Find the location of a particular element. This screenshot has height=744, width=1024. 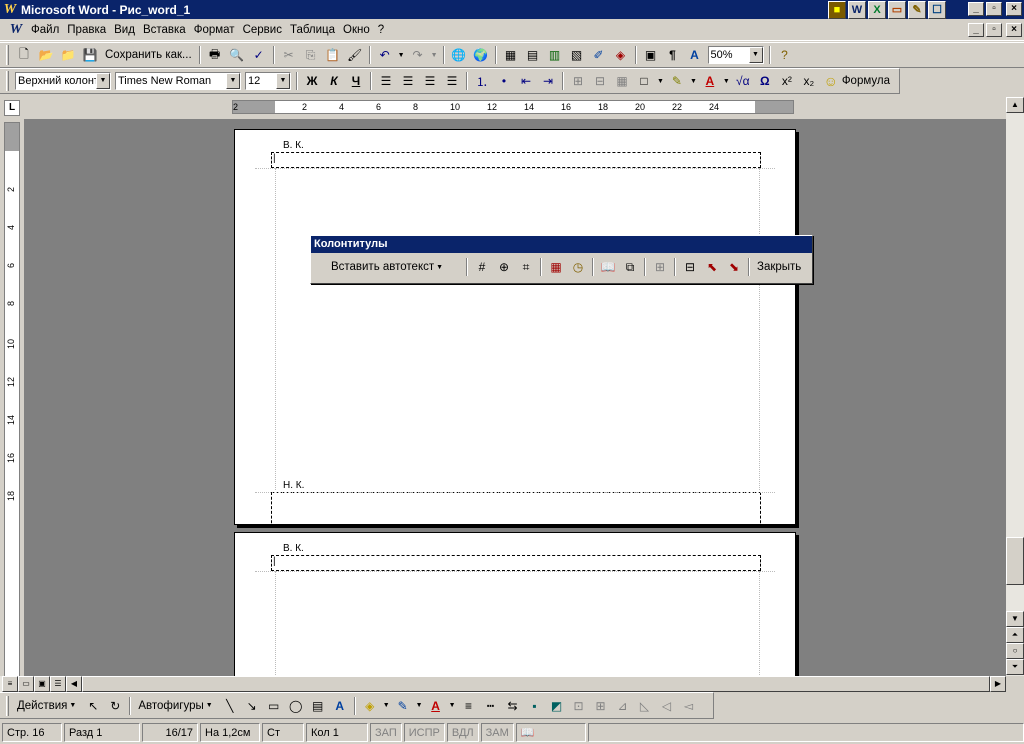

menu-edit: Правка is located at coordinates (86, 30).